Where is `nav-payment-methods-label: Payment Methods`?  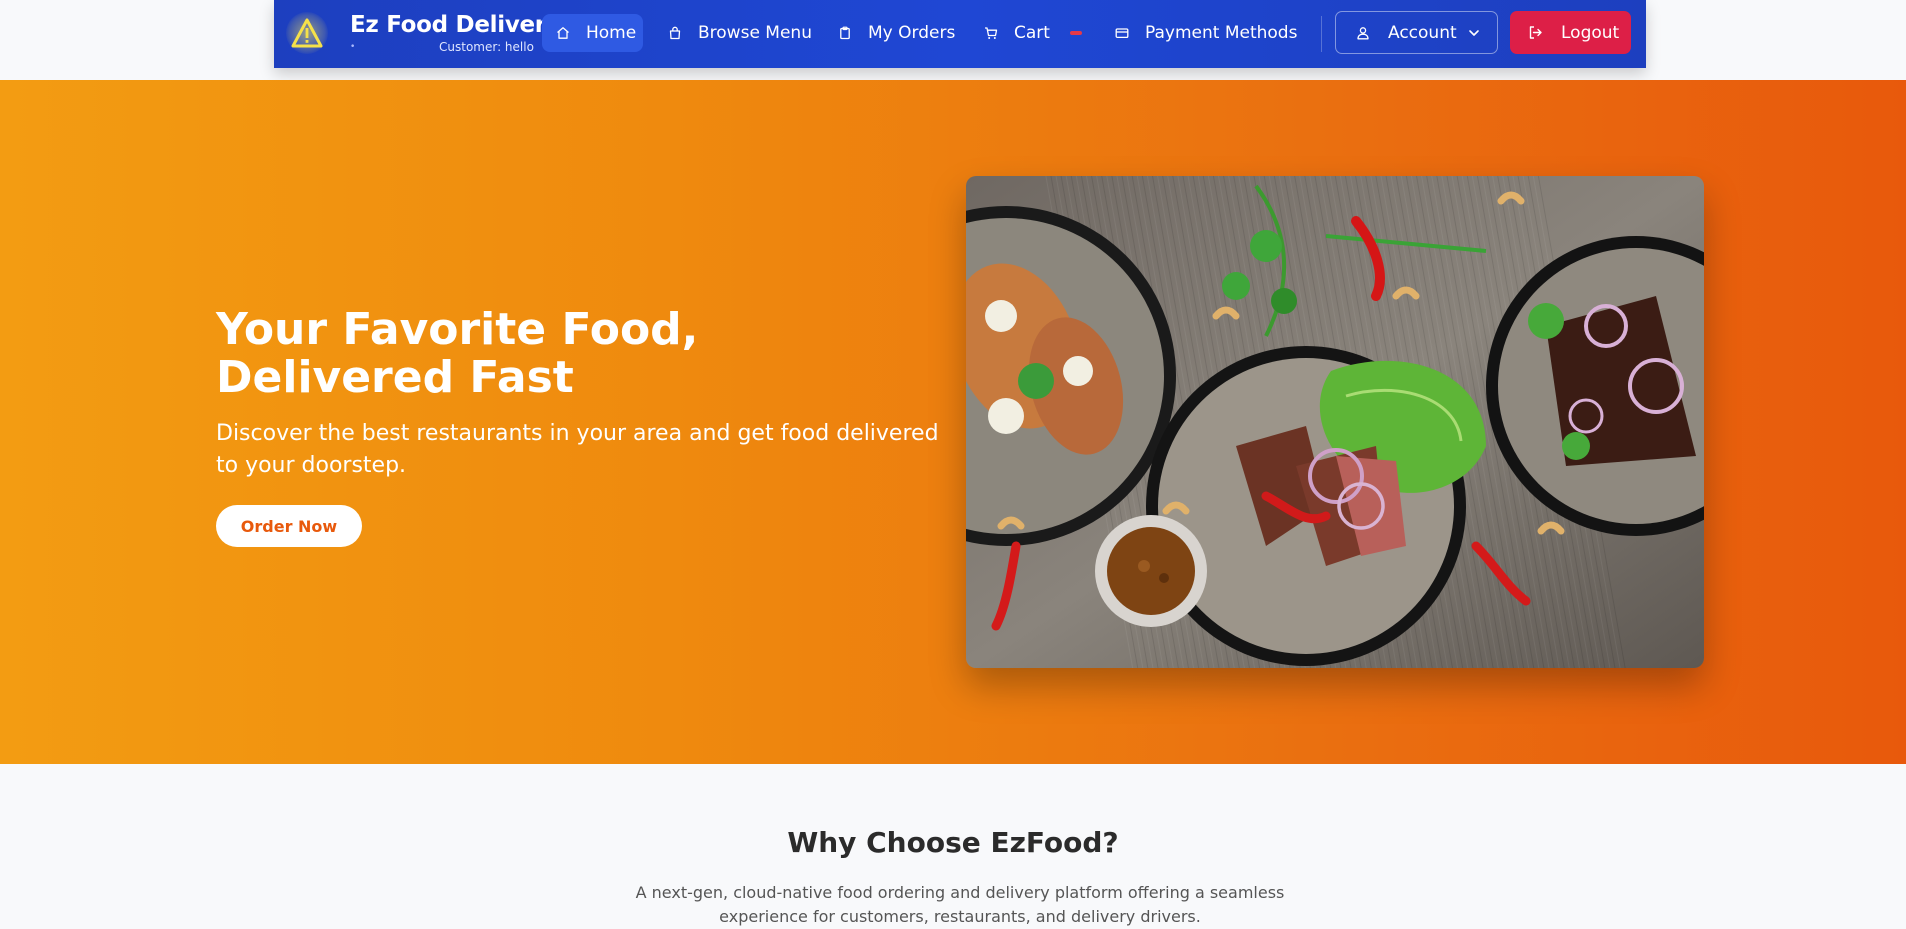 nav-payment-methods-label: Payment Methods is located at coordinates (1221, 33).